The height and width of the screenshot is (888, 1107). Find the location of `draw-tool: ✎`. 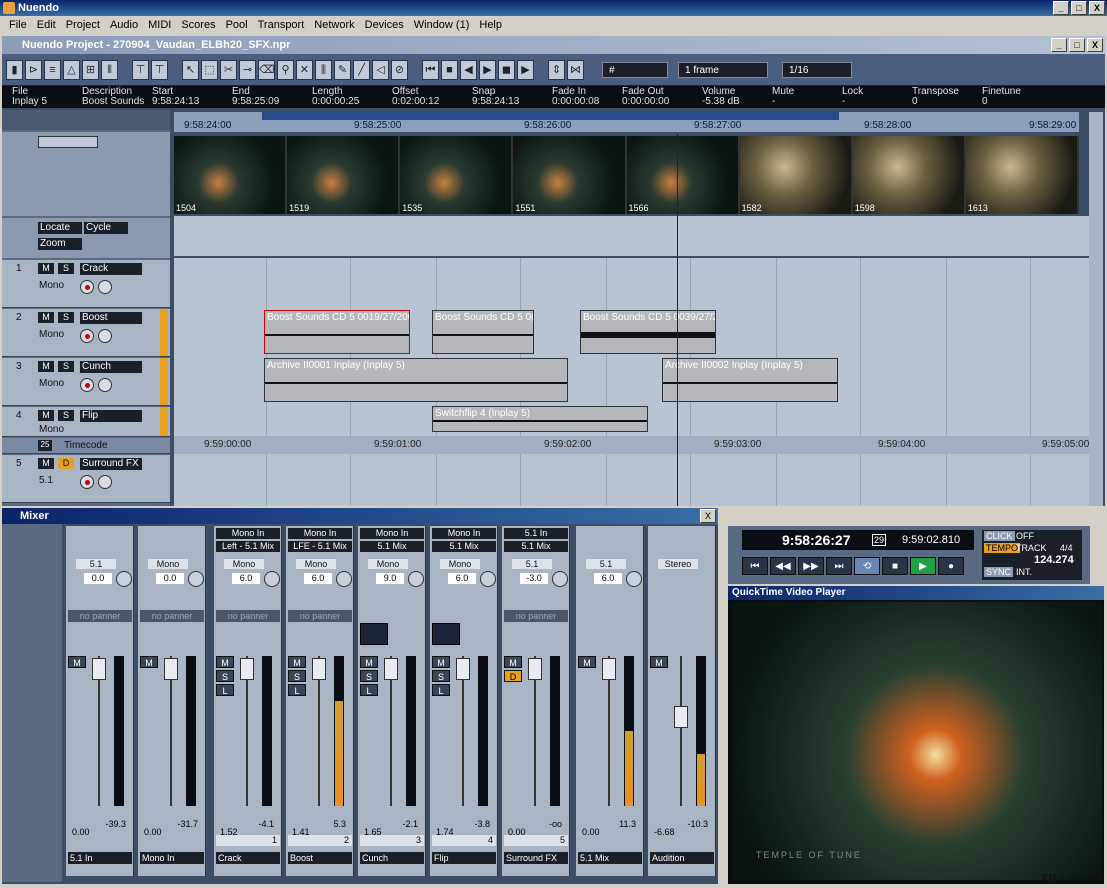

draw-tool: ✎ is located at coordinates (342, 69).